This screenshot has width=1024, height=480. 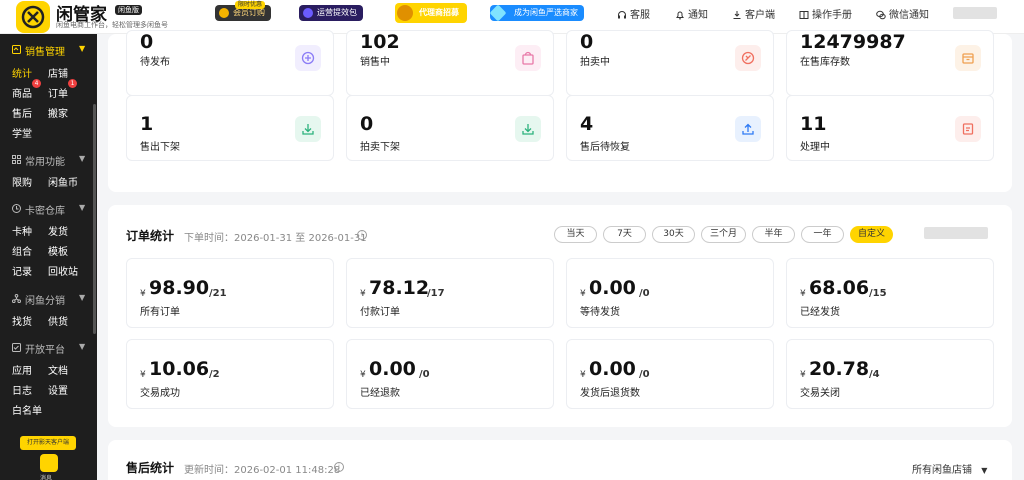 What do you see at coordinates (753, 13) in the screenshot?
I see `nav-client: 客户端` at bounding box center [753, 13].